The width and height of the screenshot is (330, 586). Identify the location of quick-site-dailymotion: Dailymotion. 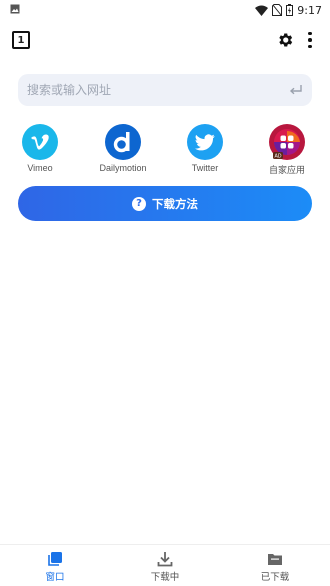
(123, 150).